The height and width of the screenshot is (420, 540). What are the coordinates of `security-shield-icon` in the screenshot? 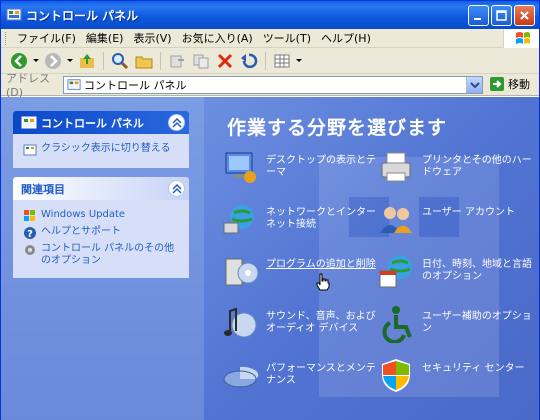 It's located at (396, 375).